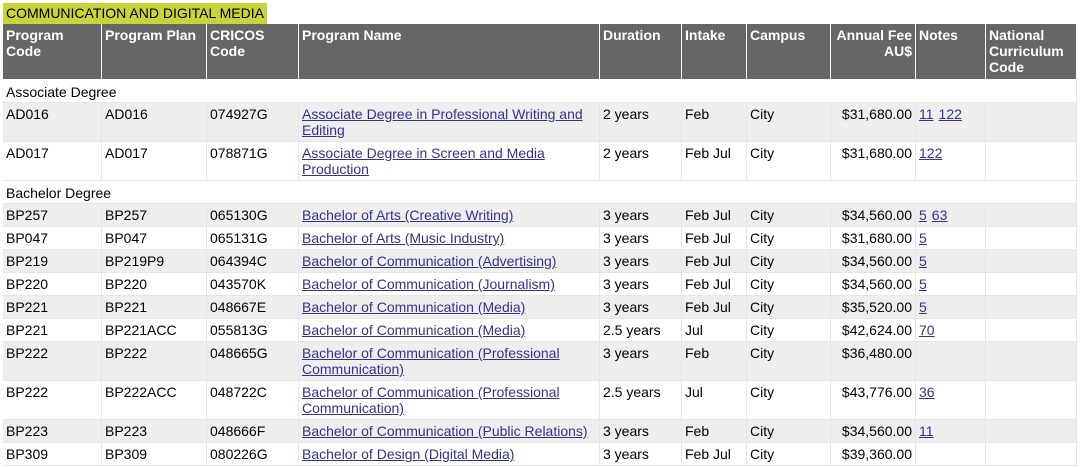  Describe the element at coordinates (429, 261) in the screenshot. I see `program-name-link: Bachelor of Communication (Advertising)` at that location.